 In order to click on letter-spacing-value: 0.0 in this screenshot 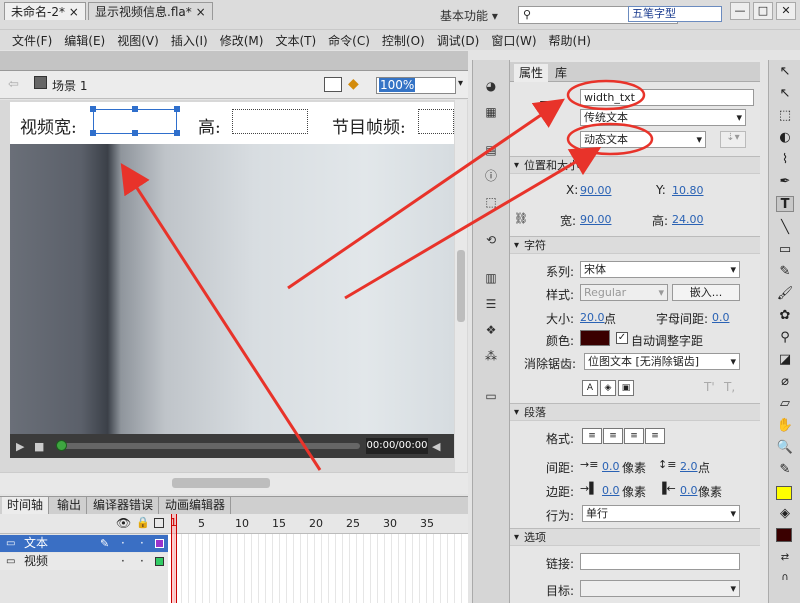, I will do `click(721, 317)`.